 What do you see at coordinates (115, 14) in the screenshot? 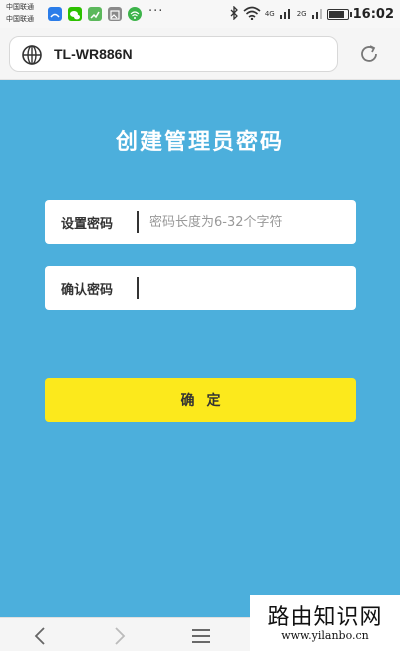
I see `gallery-icon` at bounding box center [115, 14].